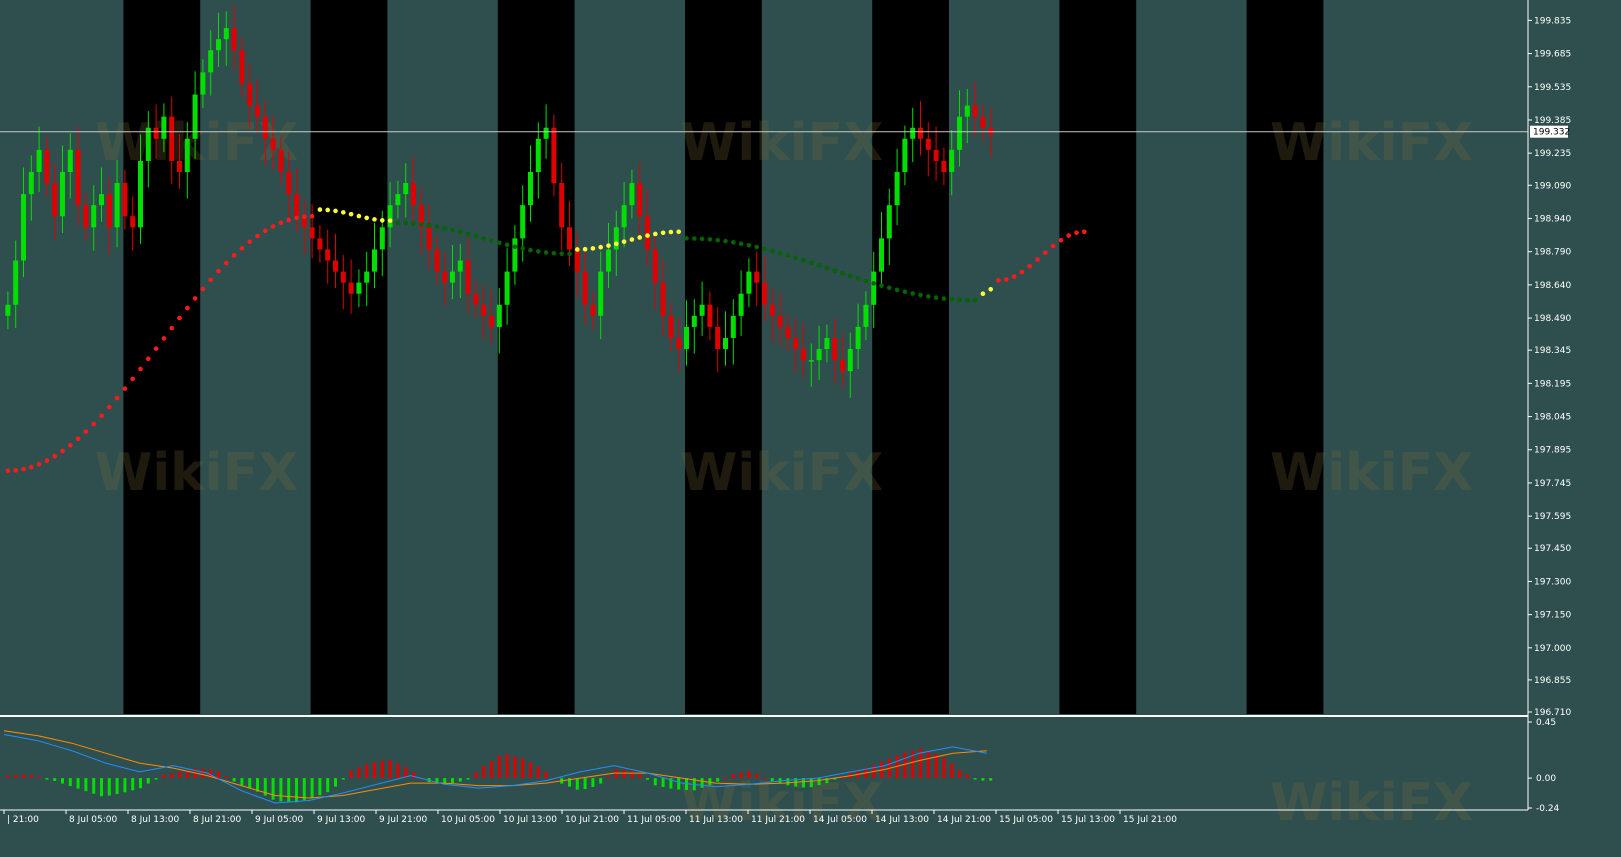 The width and height of the screenshot is (1621, 857). What do you see at coordinates (155, 820) in the screenshot?
I see `time-tick-label: 8 Jul 13:00` at bounding box center [155, 820].